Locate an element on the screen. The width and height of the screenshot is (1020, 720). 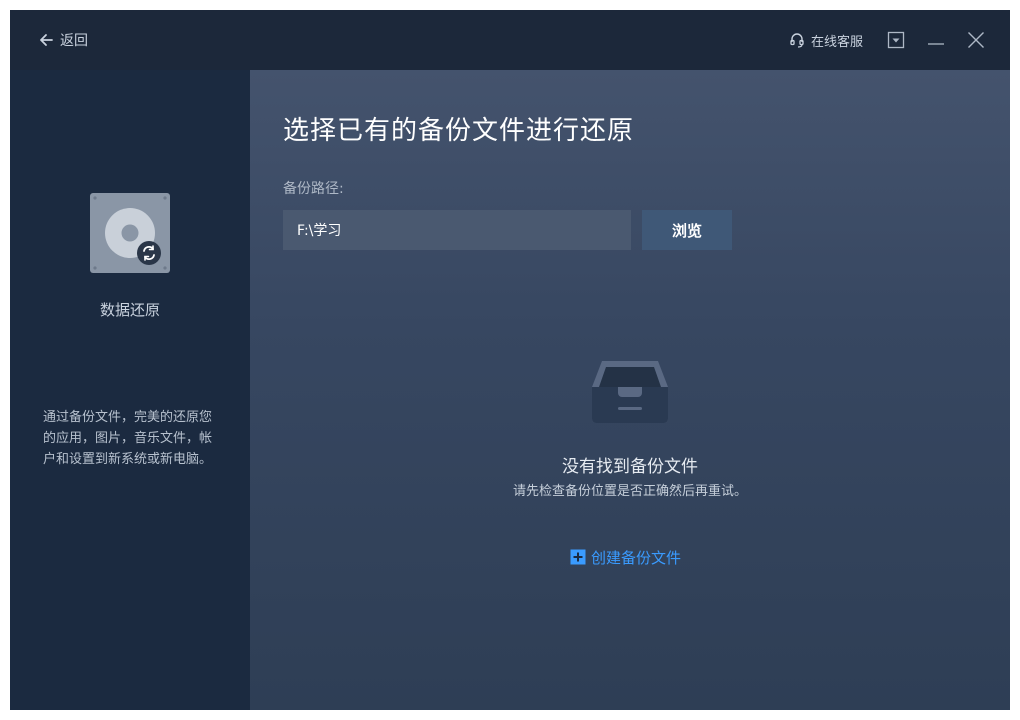
create-backup-label: 创建备份文件 is located at coordinates (636, 557).